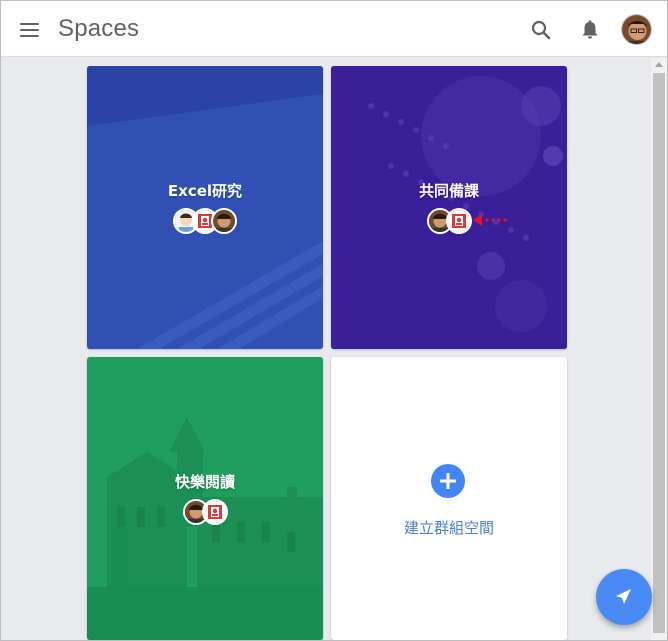  Describe the element at coordinates (590, 30) in the screenshot. I see `bell-icon` at that location.